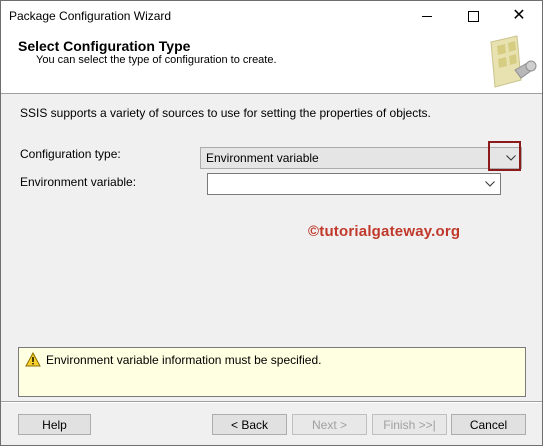  Describe the element at coordinates (488, 424) in the screenshot. I see `cancel-button: Cancel` at that location.